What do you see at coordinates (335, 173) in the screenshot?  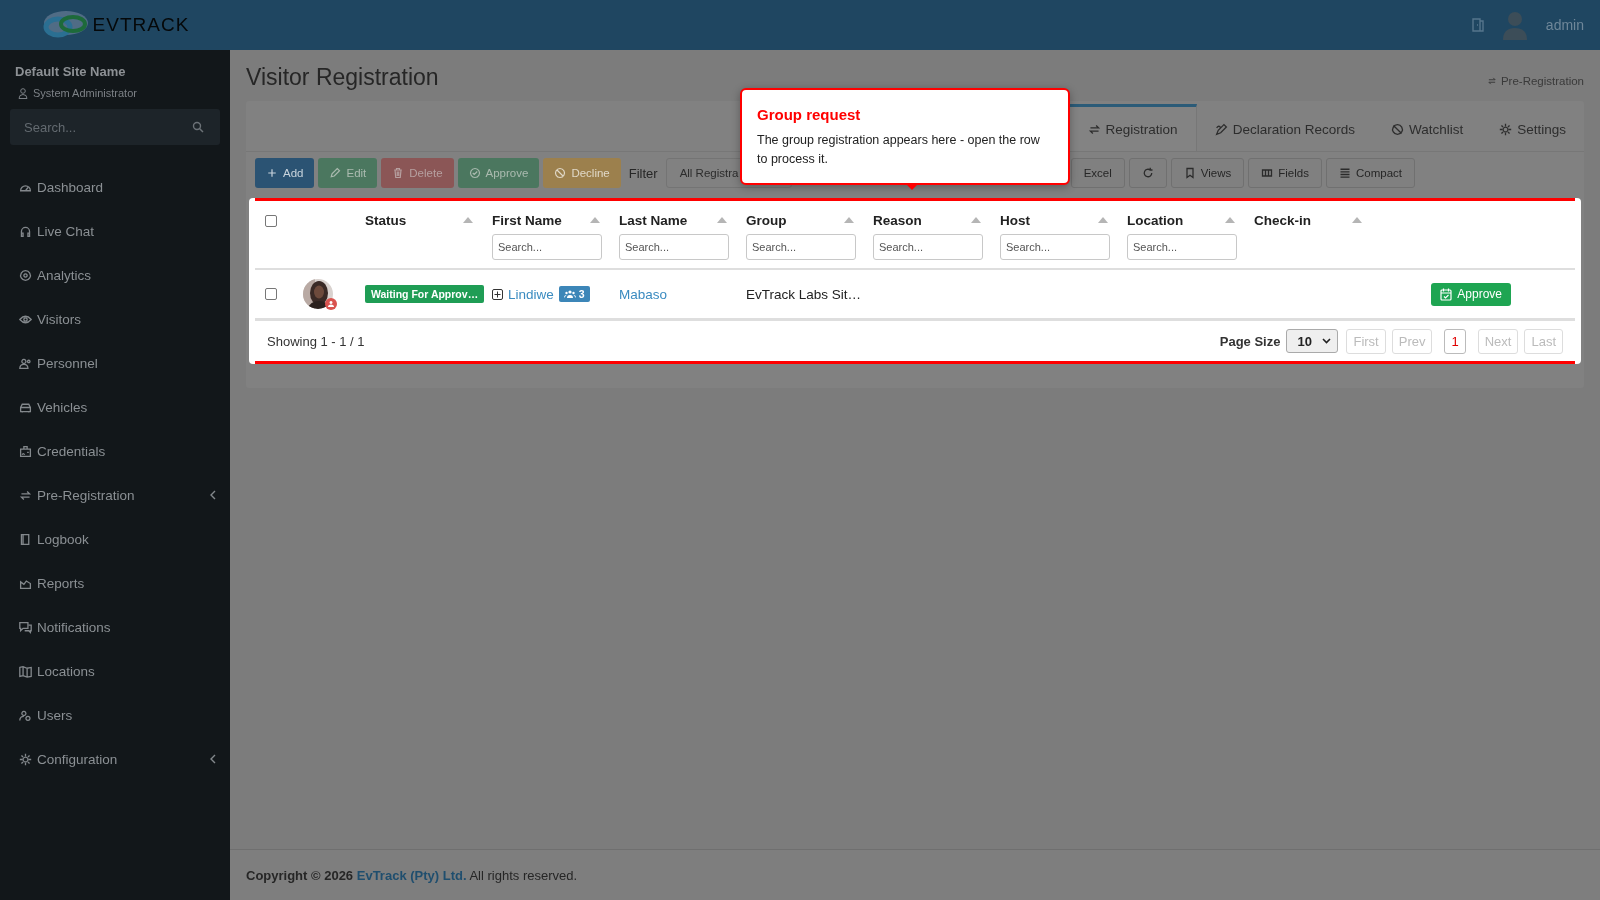 I see `pencil-icon` at bounding box center [335, 173].